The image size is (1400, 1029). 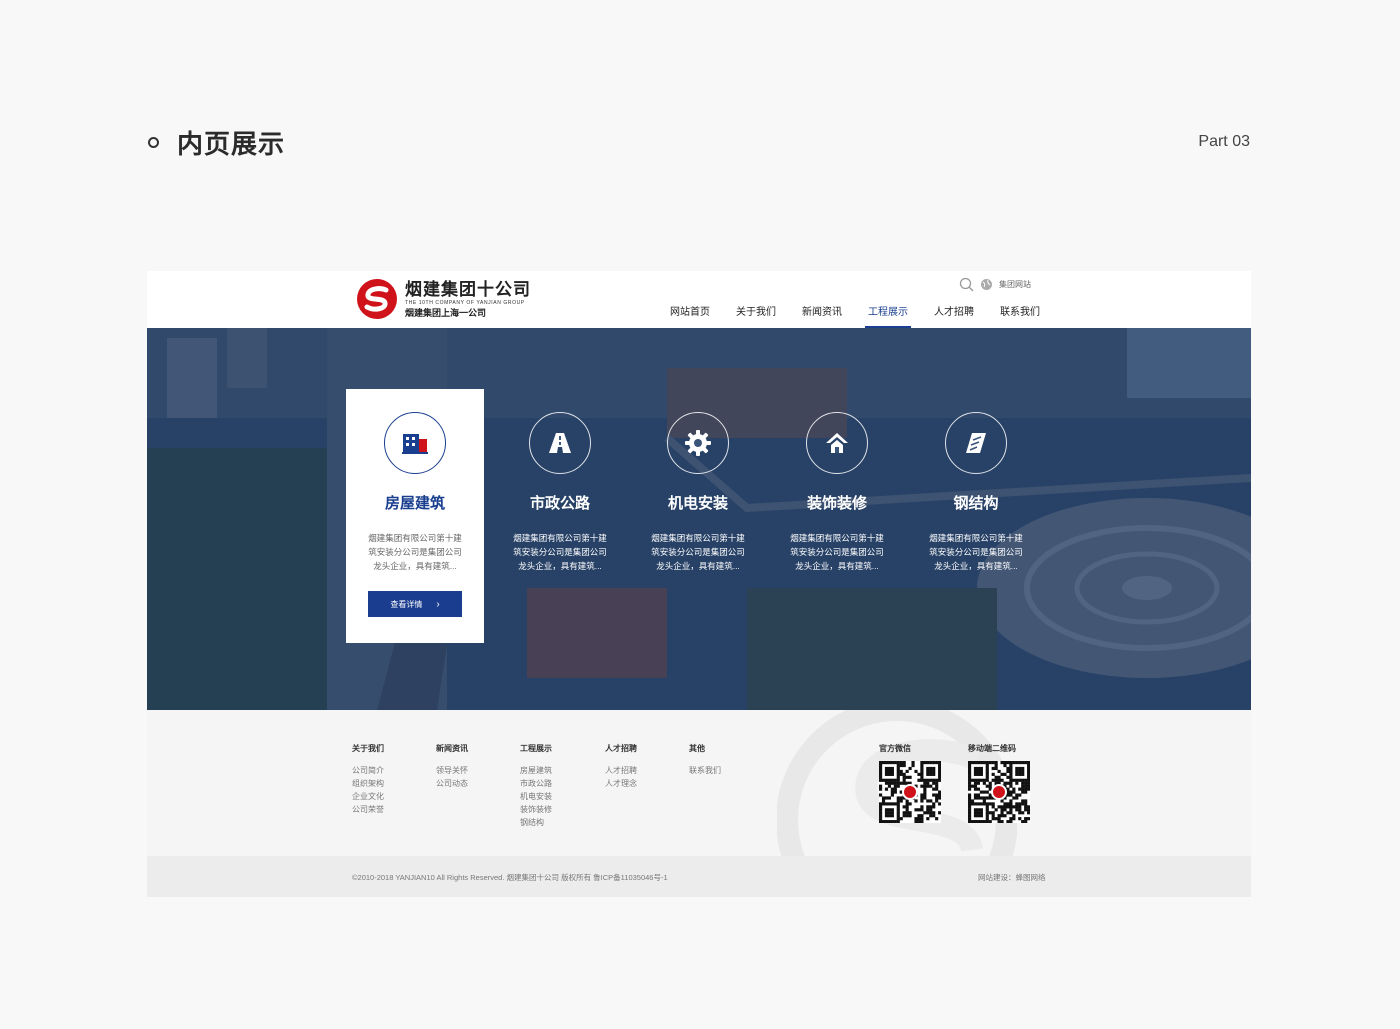 I want to click on footer-link: 企业文化, so click(x=368, y=796).